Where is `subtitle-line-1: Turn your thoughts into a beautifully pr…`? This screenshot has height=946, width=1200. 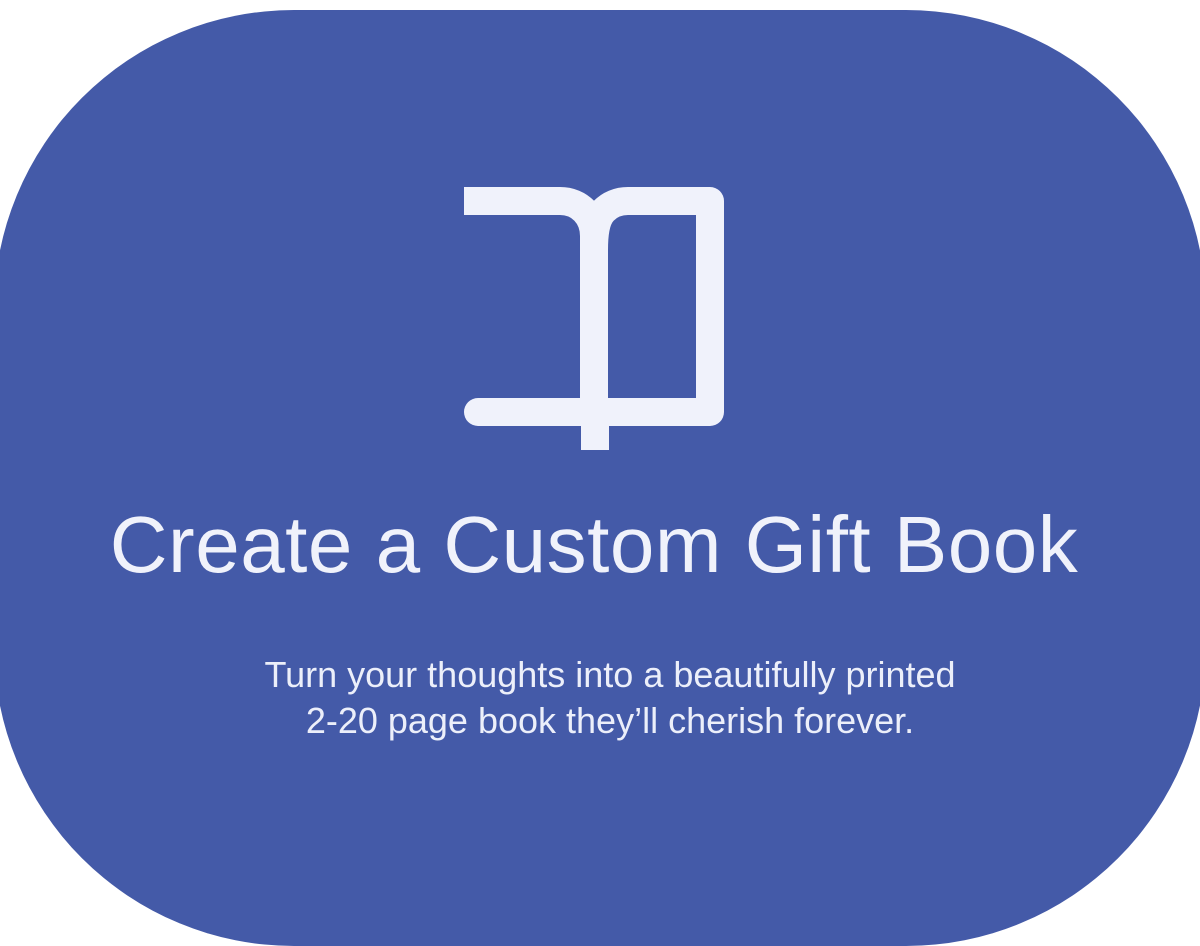
subtitle-line-1: Turn your thoughts into a beautifully pr… is located at coordinates (610, 674).